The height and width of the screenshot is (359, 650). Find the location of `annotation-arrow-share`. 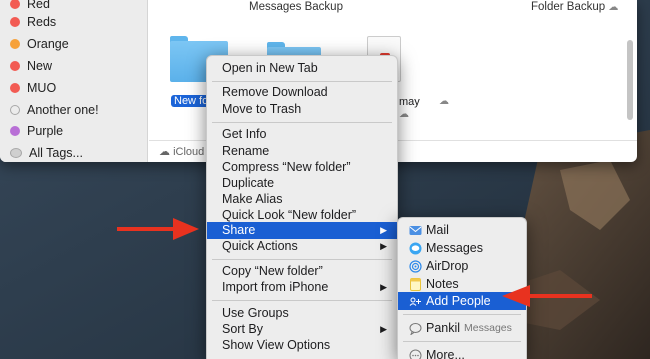

annotation-arrow-share is located at coordinates (158, 229).